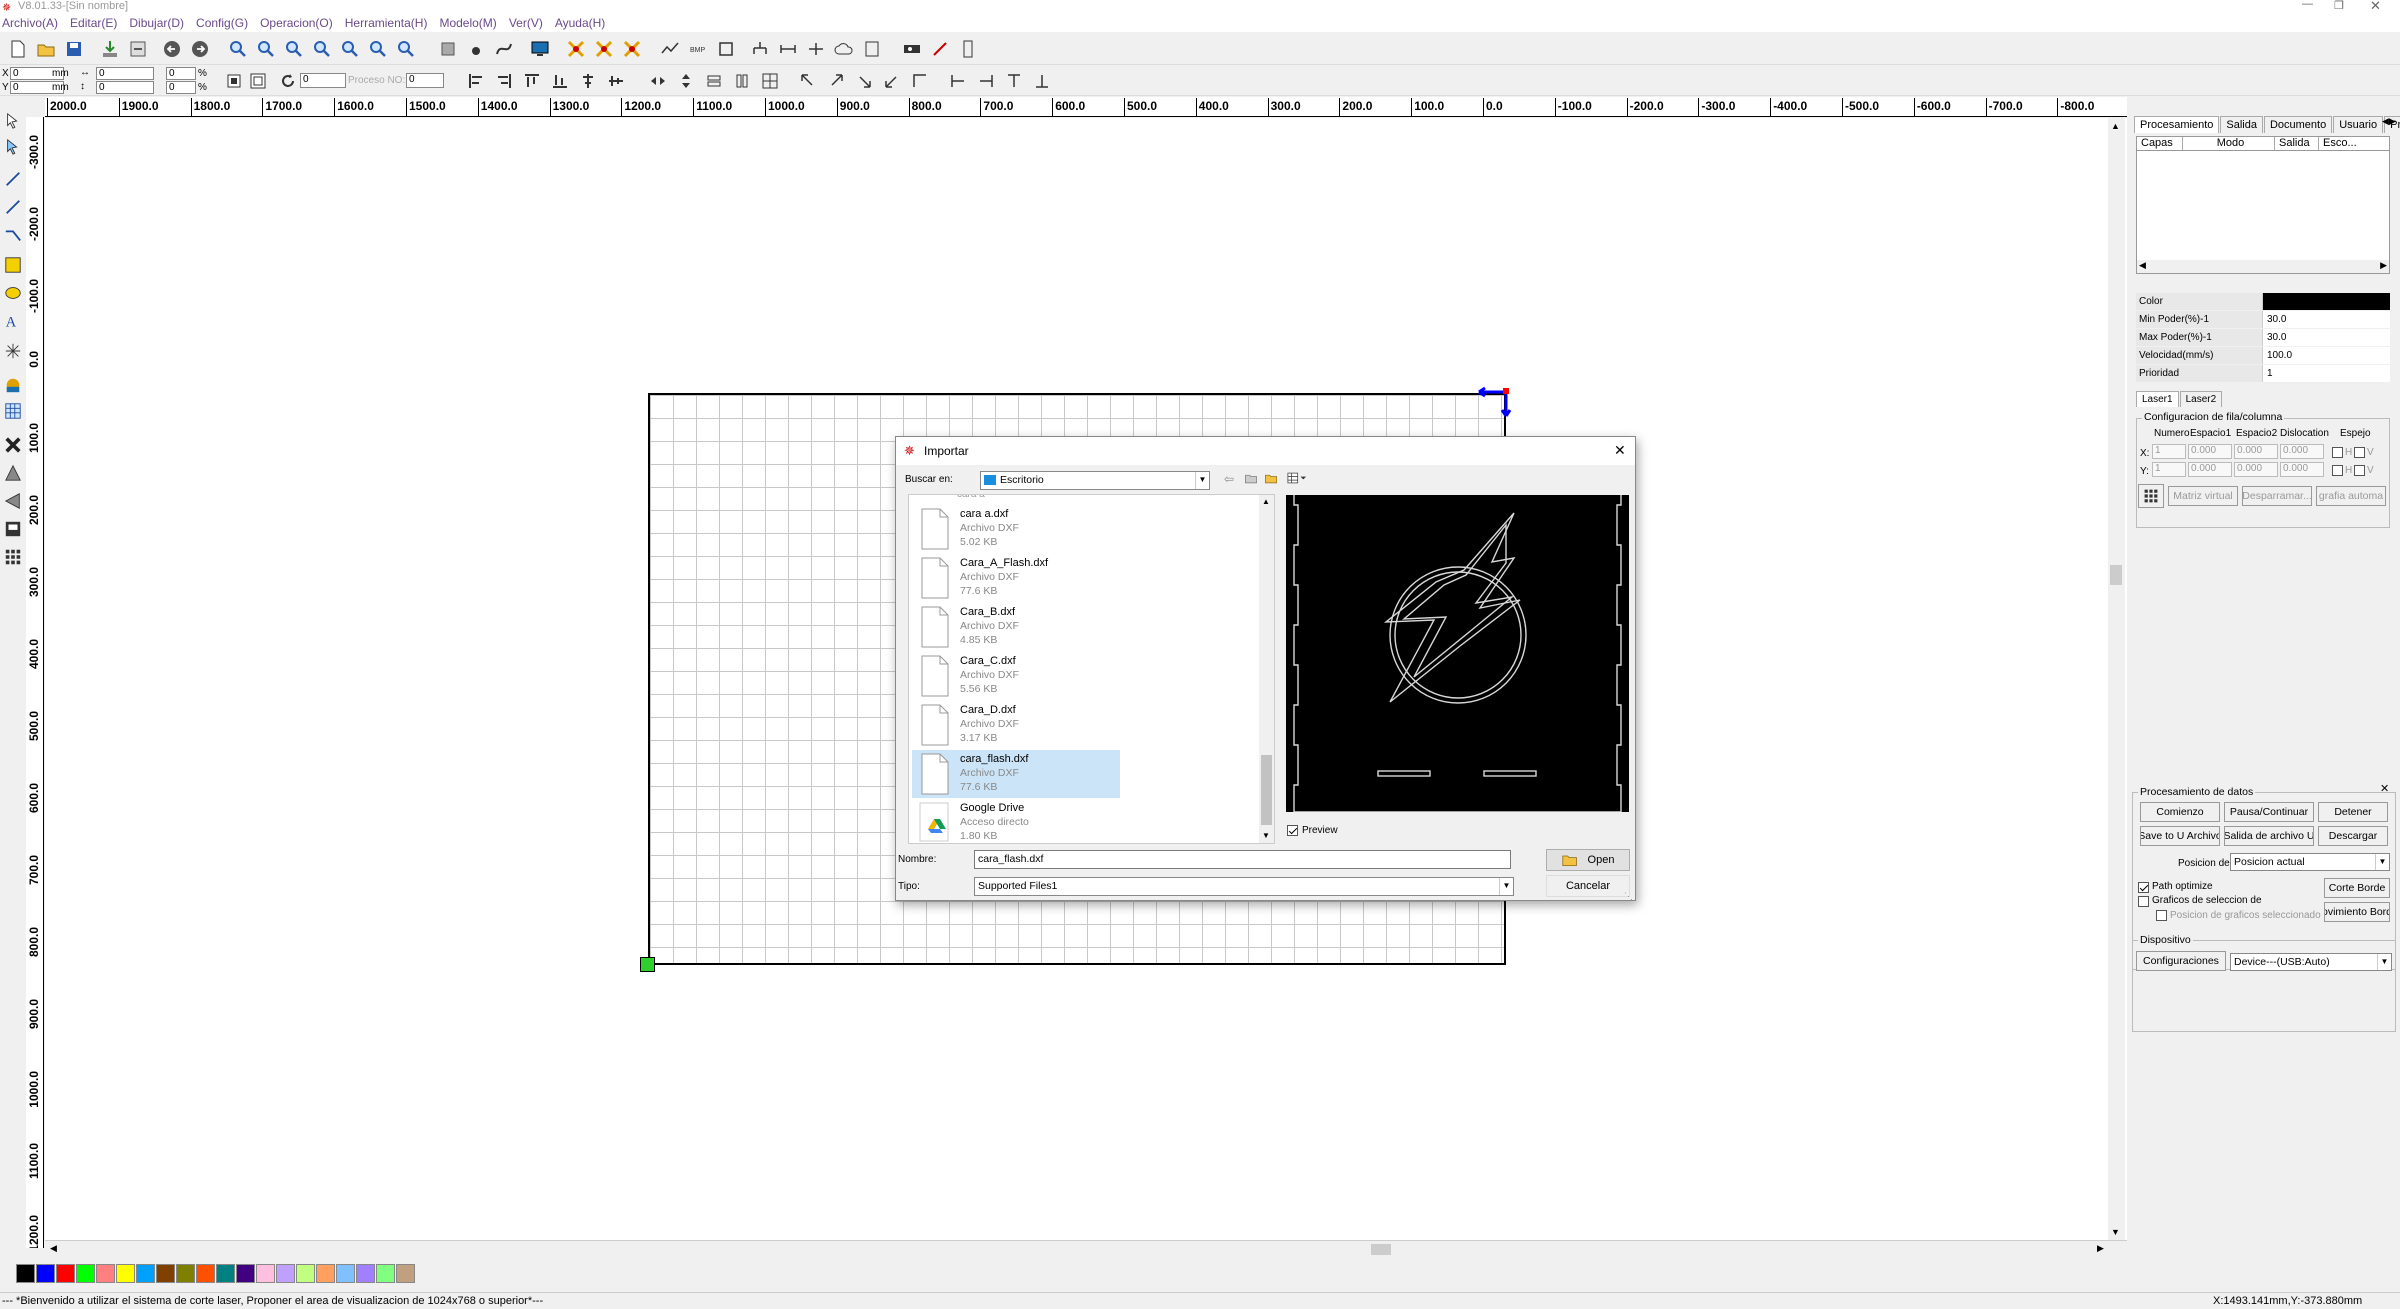 The height and width of the screenshot is (1309, 2400). What do you see at coordinates (1042, 81) in the screenshot?
I see `dist-bottom-icon` at bounding box center [1042, 81].